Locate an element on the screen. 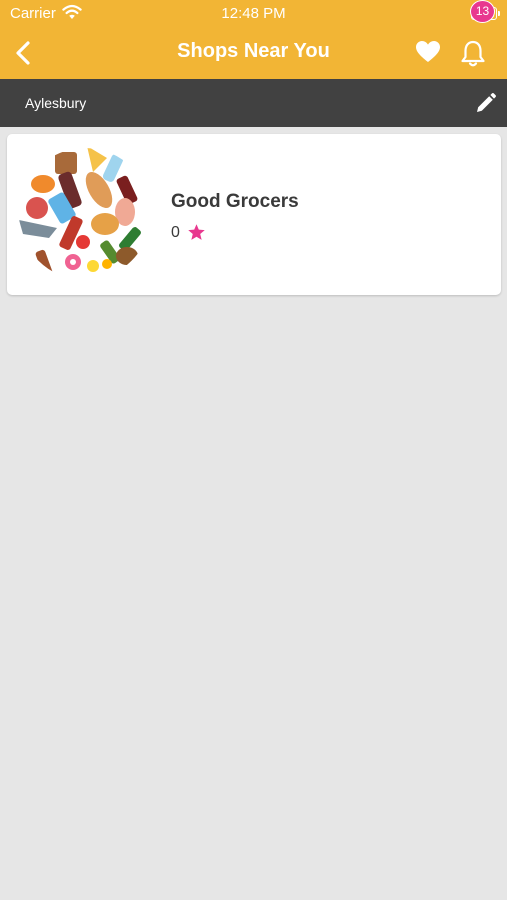 The width and height of the screenshot is (507, 900). shop-name: Good Grocers is located at coordinates (235, 201).